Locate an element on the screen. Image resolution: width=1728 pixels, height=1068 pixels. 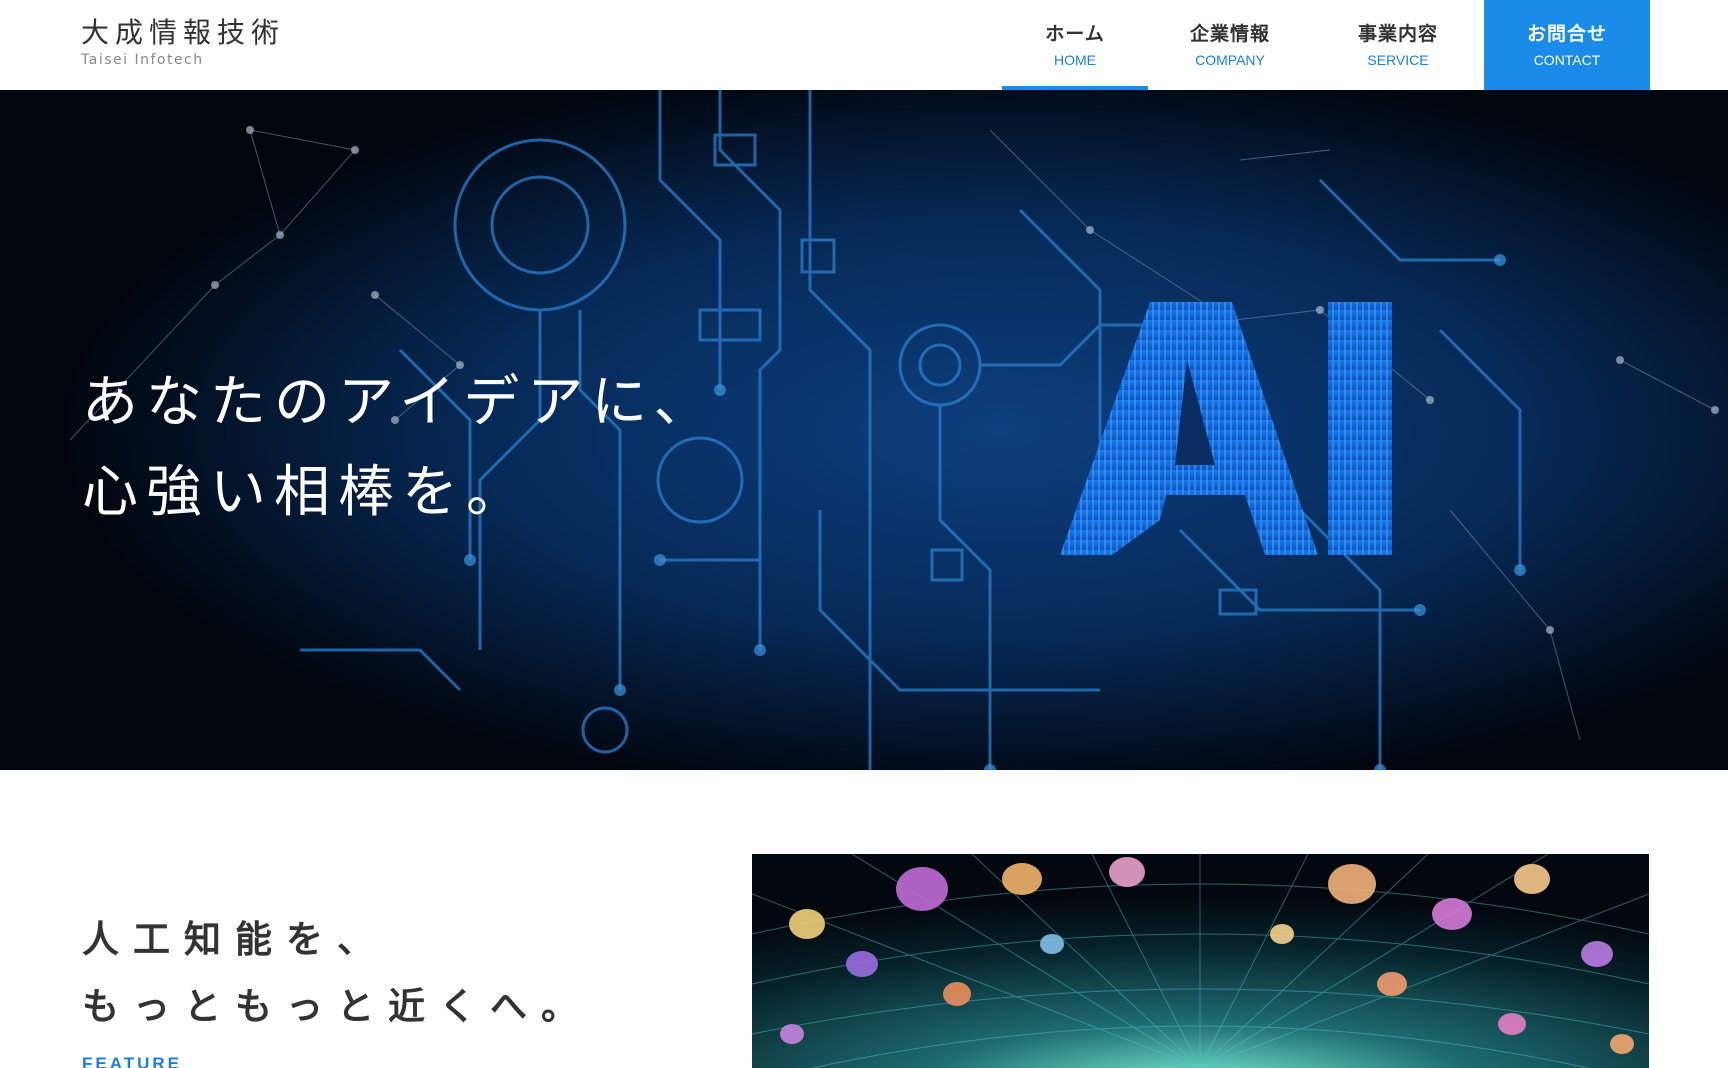
nav-service-sublabel: SERVICE is located at coordinates (1398, 60).